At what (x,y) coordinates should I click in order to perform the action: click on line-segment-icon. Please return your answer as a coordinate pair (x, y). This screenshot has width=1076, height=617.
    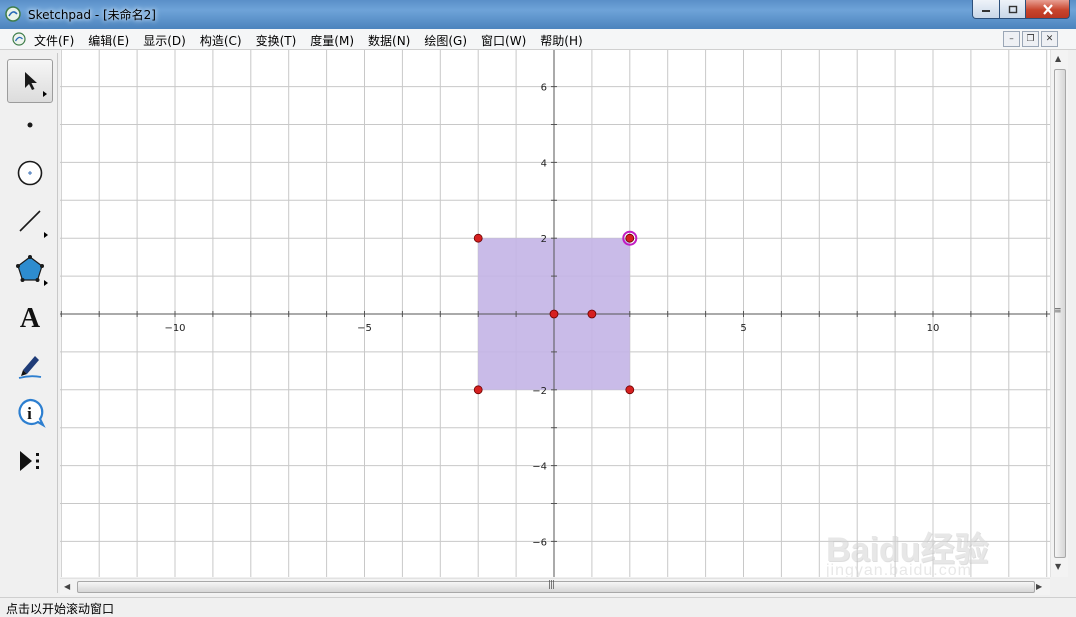
    Looking at the image, I should click on (30, 221).